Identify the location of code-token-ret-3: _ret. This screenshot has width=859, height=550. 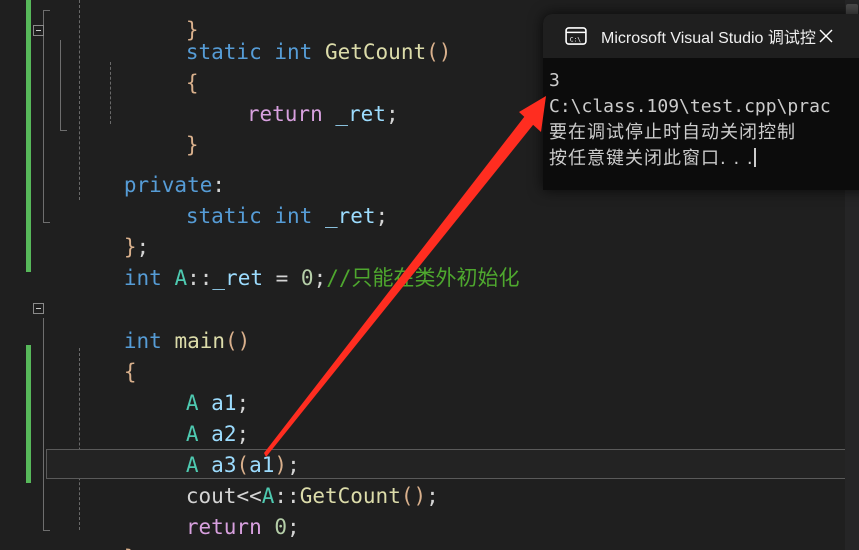
(237, 278).